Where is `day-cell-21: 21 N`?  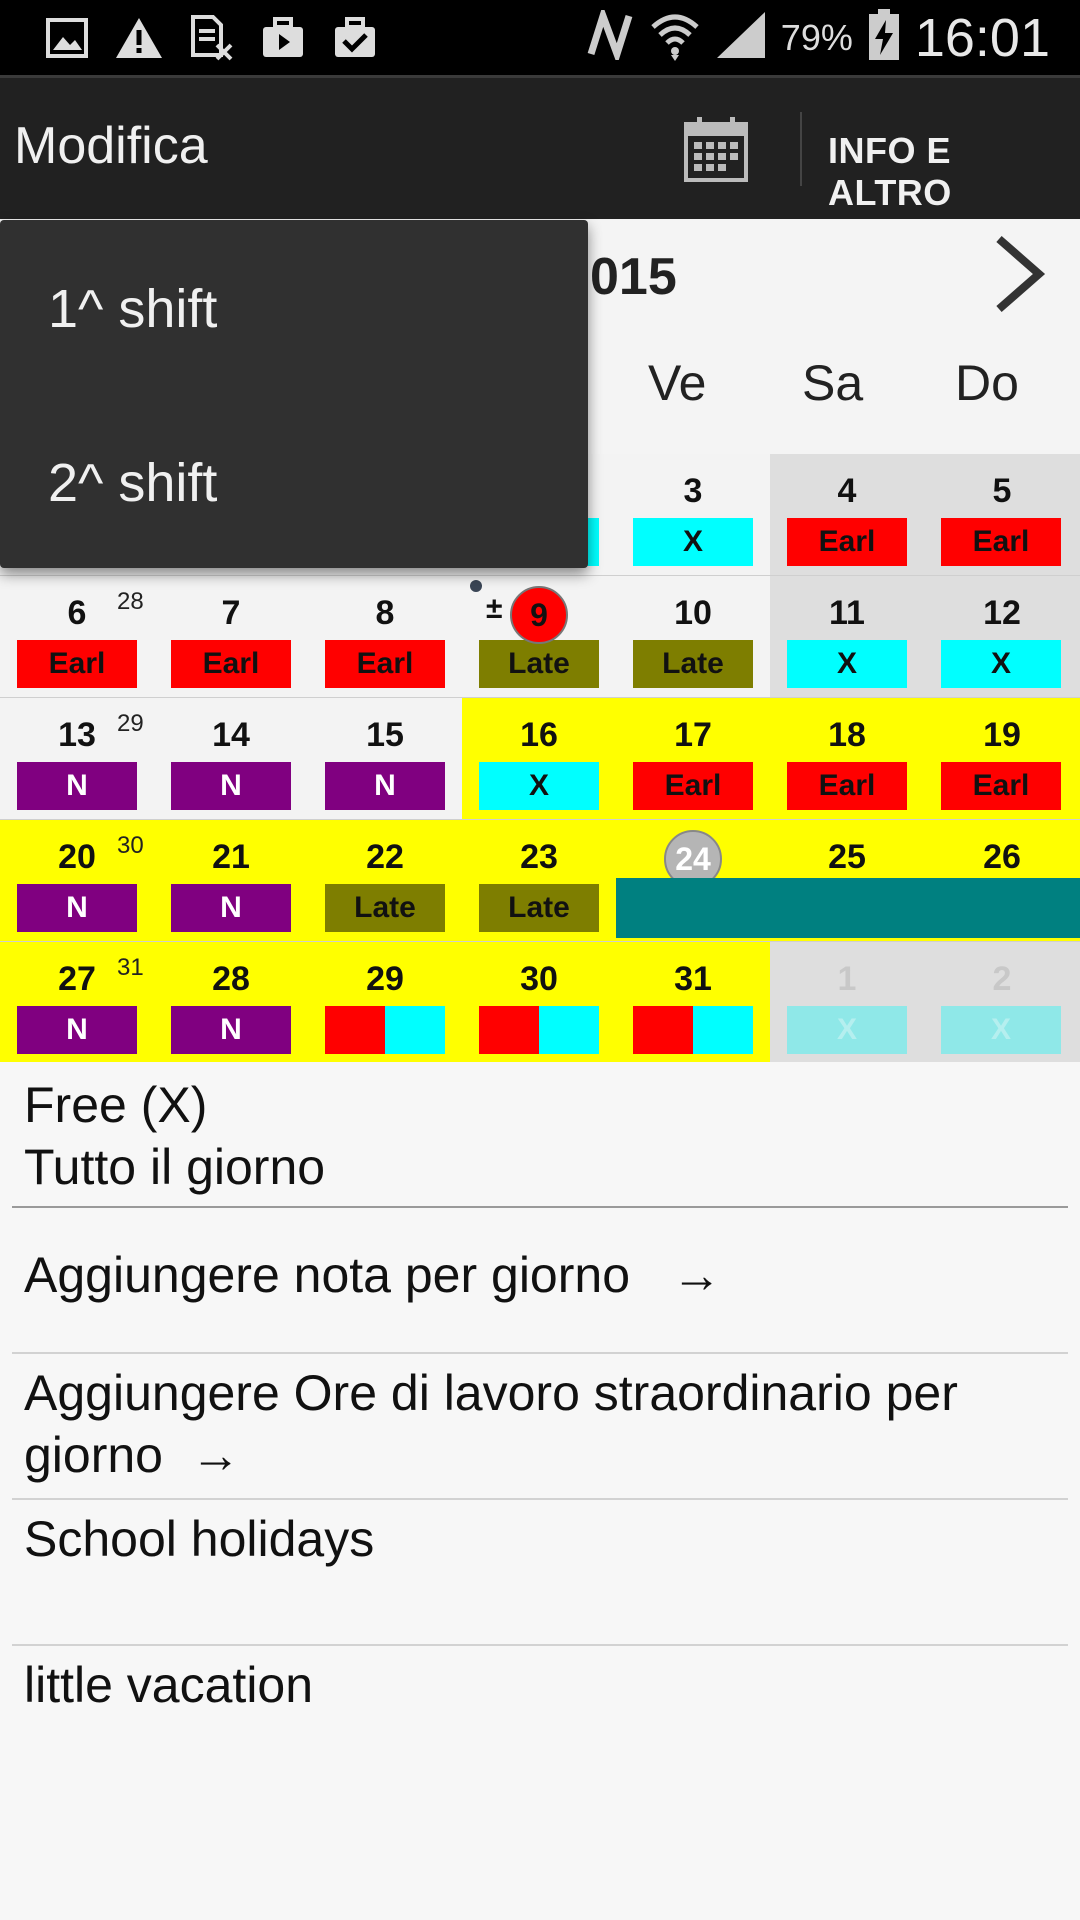 day-cell-21: 21 N is located at coordinates (231, 881).